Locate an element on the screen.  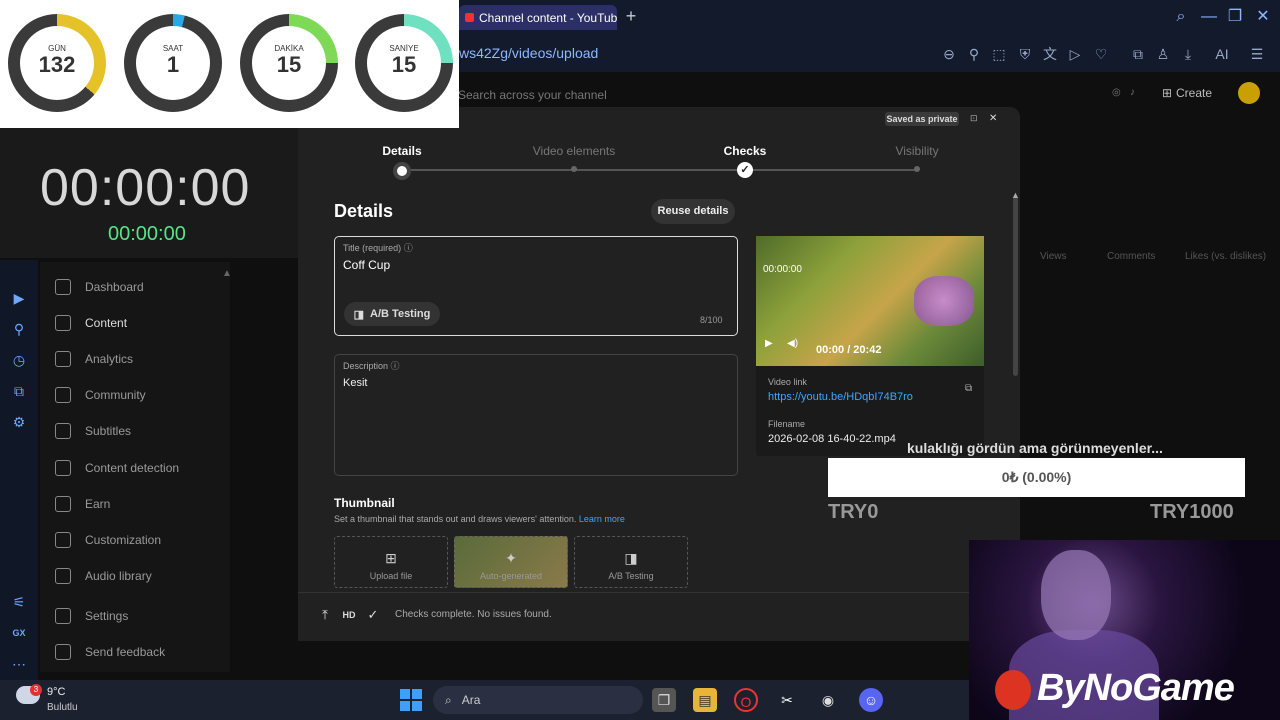
browser-tab: Channel content - YouTube is located at coordinates (538, 17).